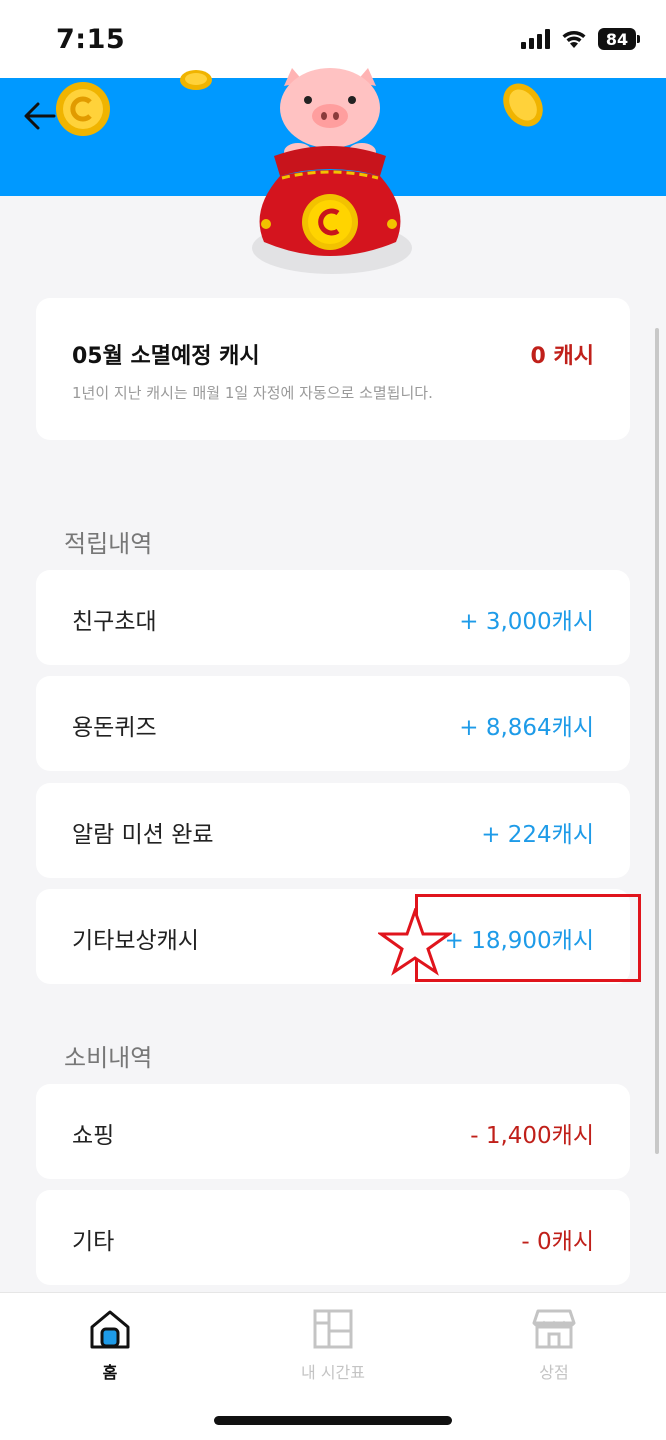  I want to click on row-label: 알람 미션 완료, so click(143, 835).